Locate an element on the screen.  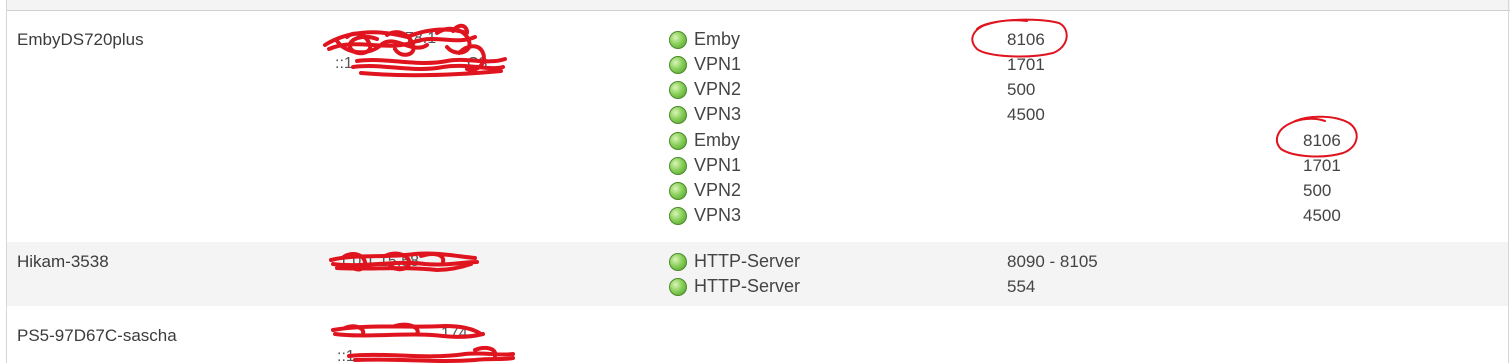
ip-address-redacted: 1.0.1.15.58 is located at coordinates (405, 262).